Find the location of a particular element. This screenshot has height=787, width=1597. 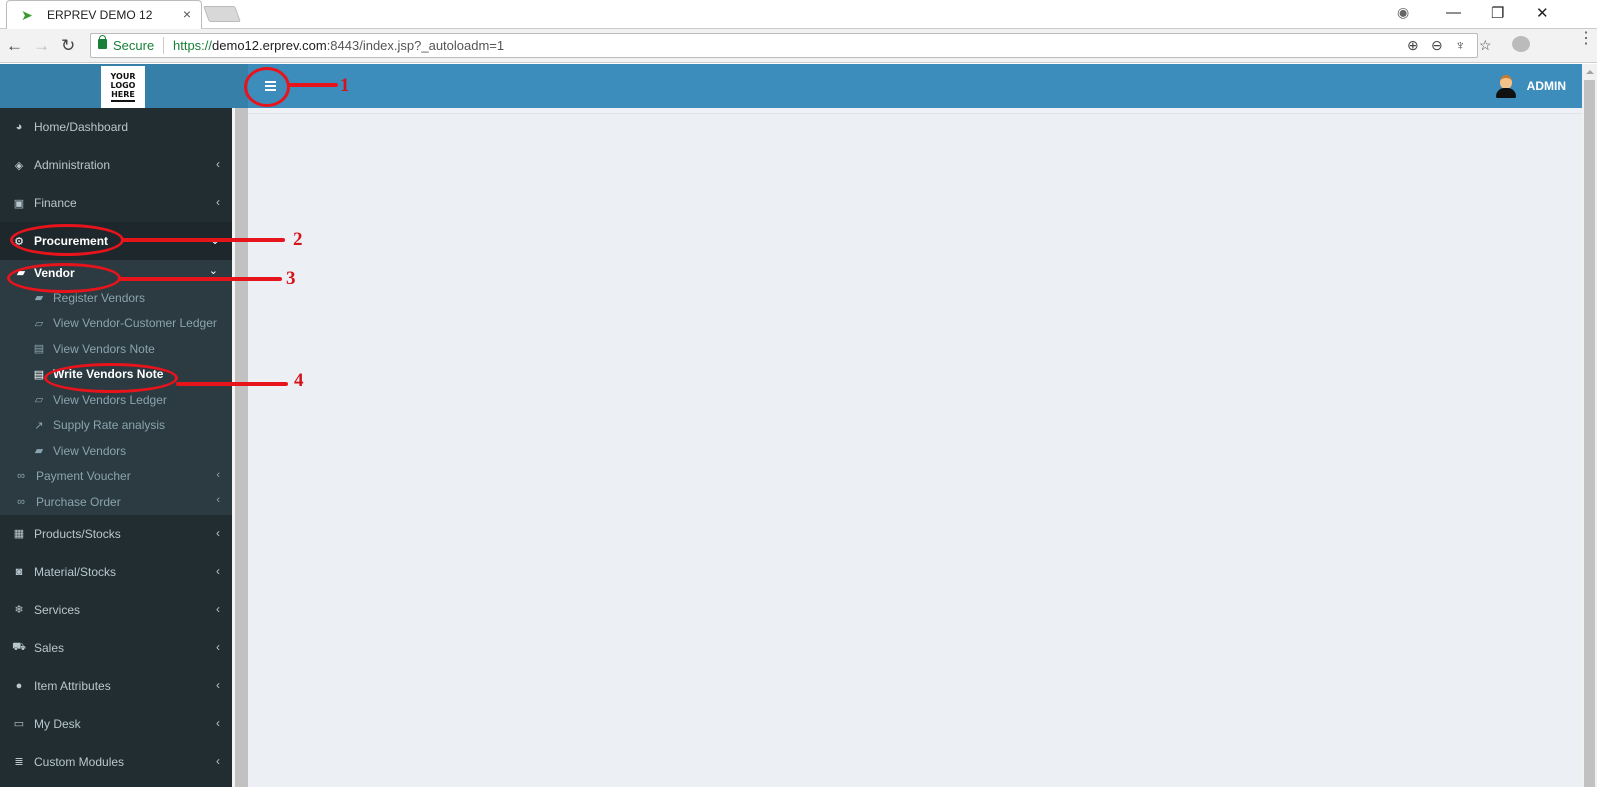

minimize-button: — is located at coordinates (1453, 12).